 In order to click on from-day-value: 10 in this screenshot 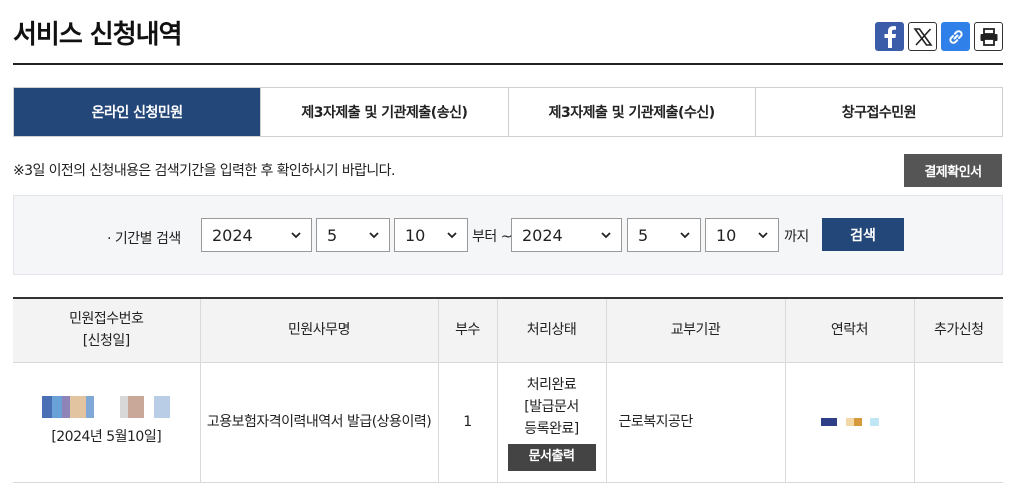, I will do `click(415, 235)`.